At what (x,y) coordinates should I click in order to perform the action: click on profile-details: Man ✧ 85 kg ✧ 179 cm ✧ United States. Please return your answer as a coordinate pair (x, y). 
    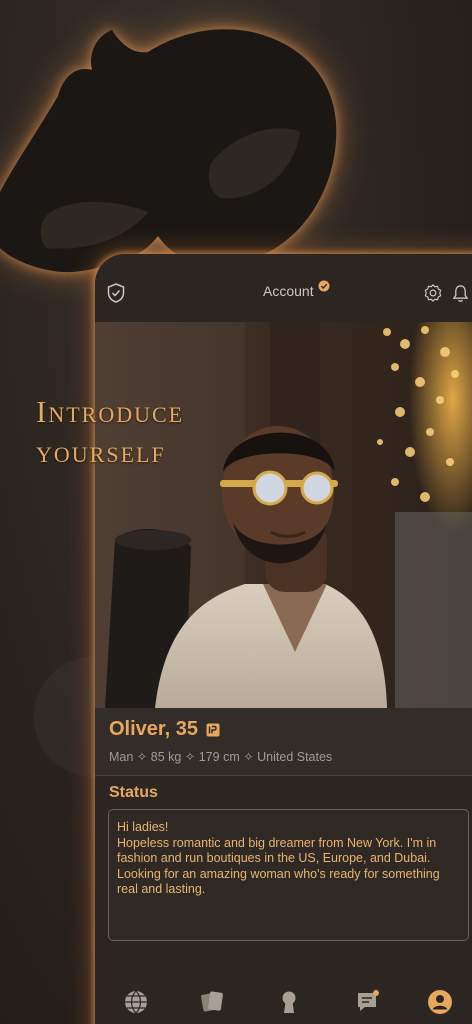
    Looking at the image, I should click on (221, 757).